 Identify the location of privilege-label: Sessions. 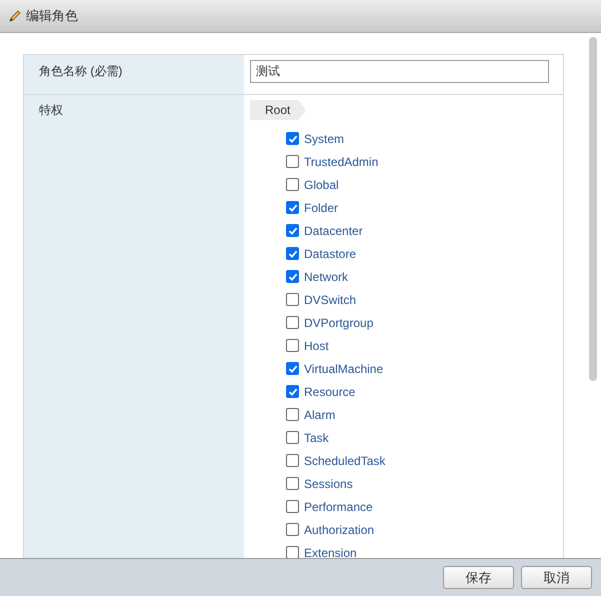
(328, 483).